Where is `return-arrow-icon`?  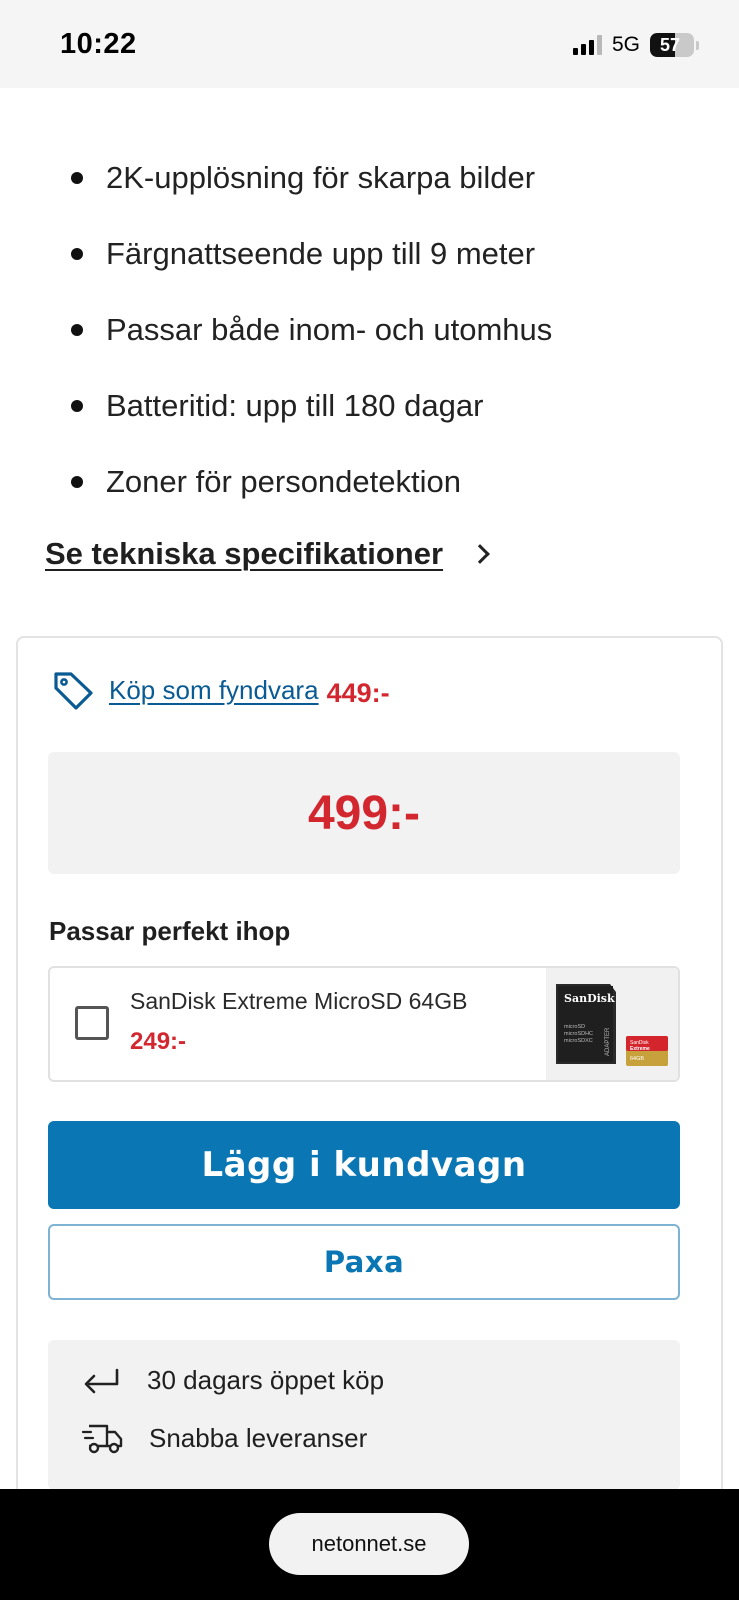 return-arrow-icon is located at coordinates (101, 1381).